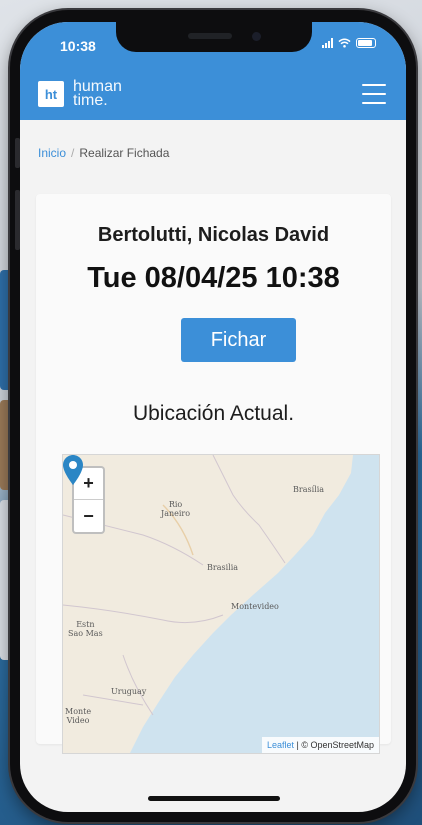  What do you see at coordinates (88, 516) in the screenshot?
I see `zoom-out-button: −` at bounding box center [88, 516].